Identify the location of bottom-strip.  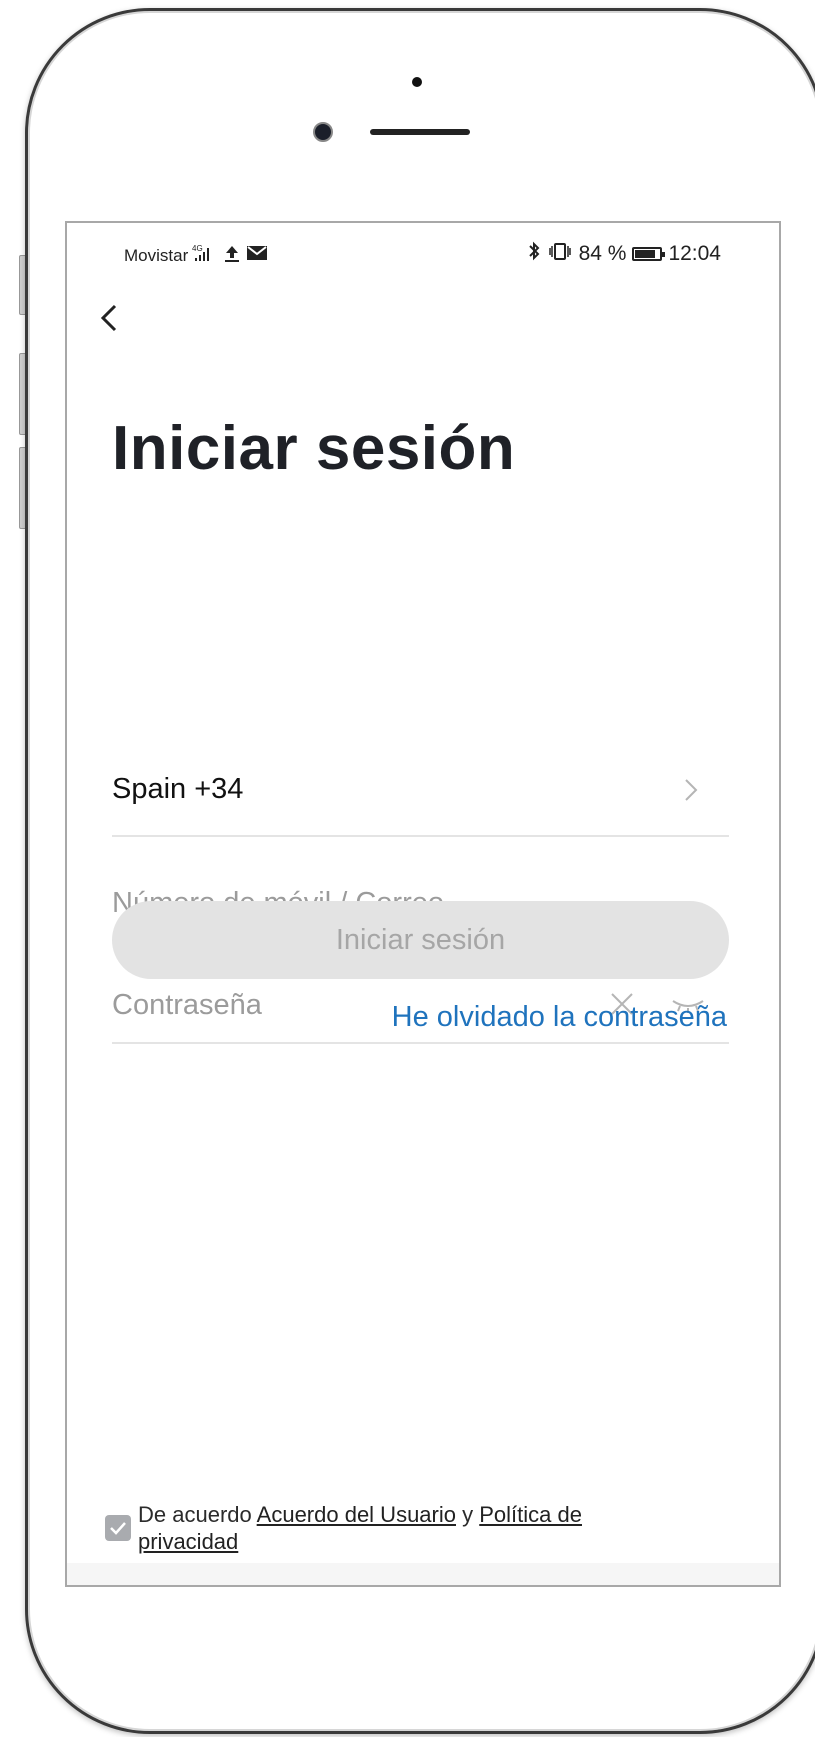
(423, 1574).